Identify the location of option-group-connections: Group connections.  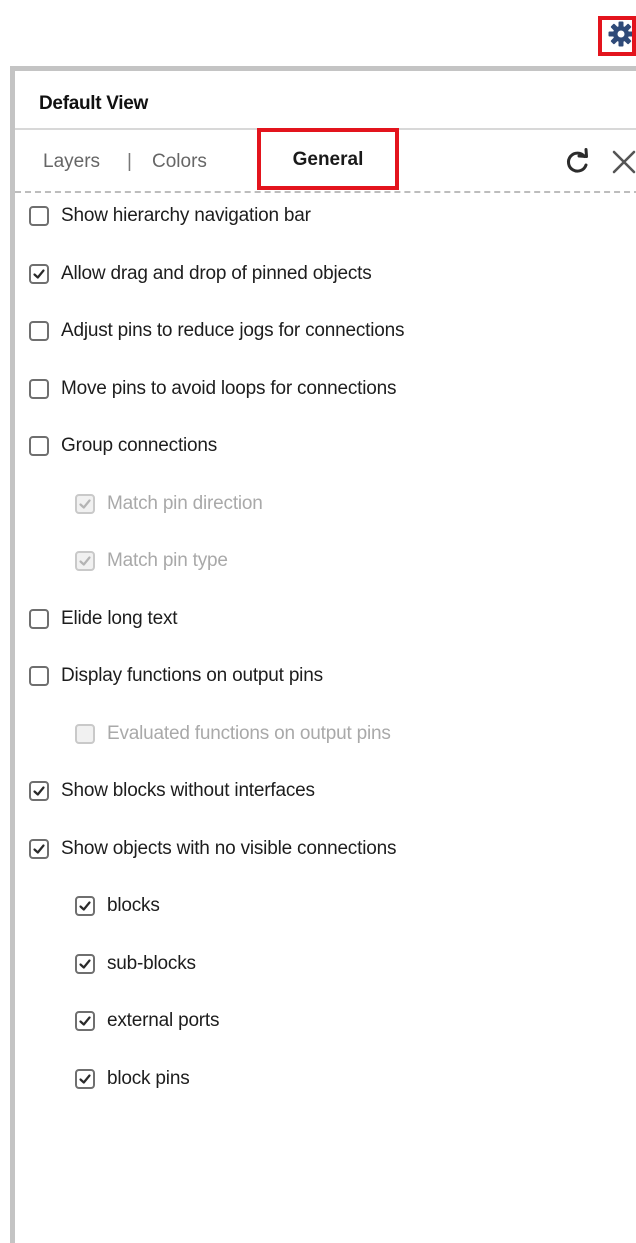
(123, 446).